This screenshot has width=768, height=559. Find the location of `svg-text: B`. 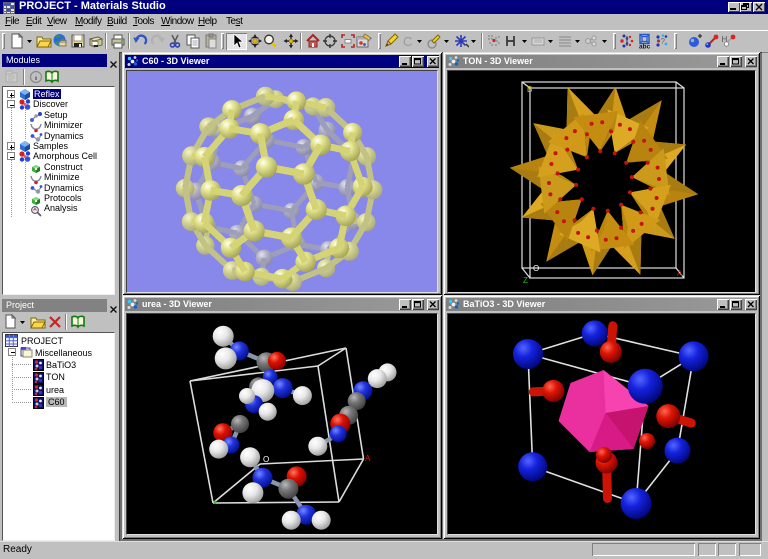

svg-text: B is located at coordinates (529, 89).